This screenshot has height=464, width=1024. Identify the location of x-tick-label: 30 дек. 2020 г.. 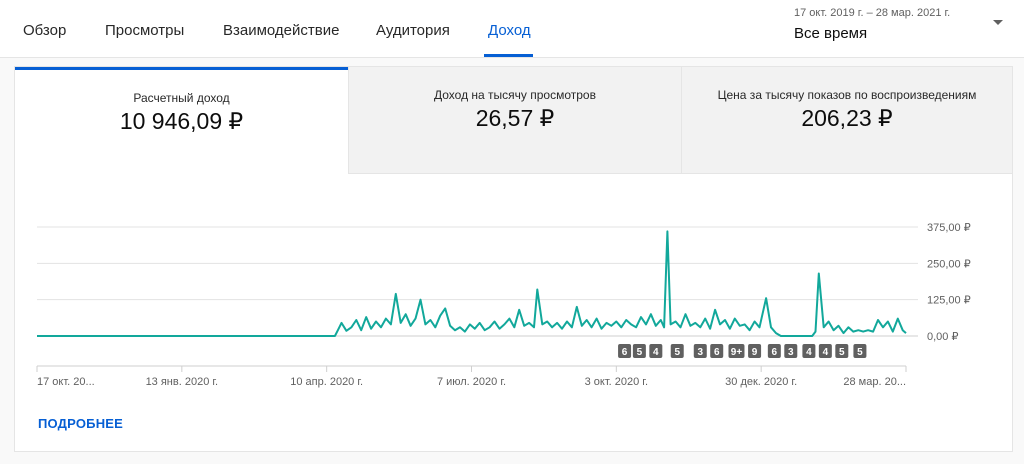
(761, 382).